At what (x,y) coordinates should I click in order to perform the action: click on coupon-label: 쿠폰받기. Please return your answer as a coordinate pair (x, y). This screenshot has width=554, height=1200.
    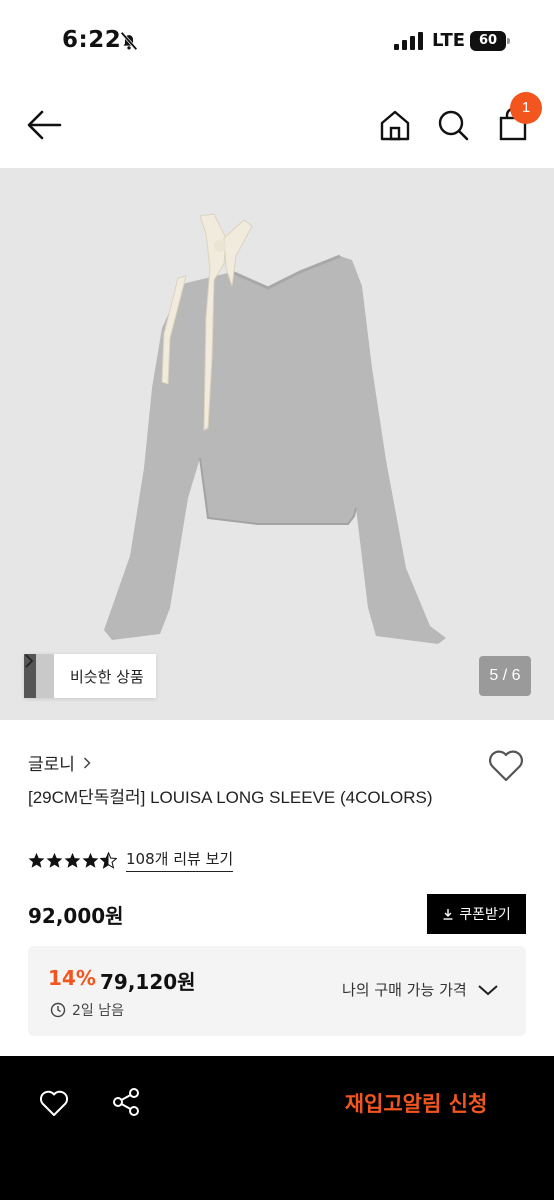
    Looking at the image, I should click on (485, 915).